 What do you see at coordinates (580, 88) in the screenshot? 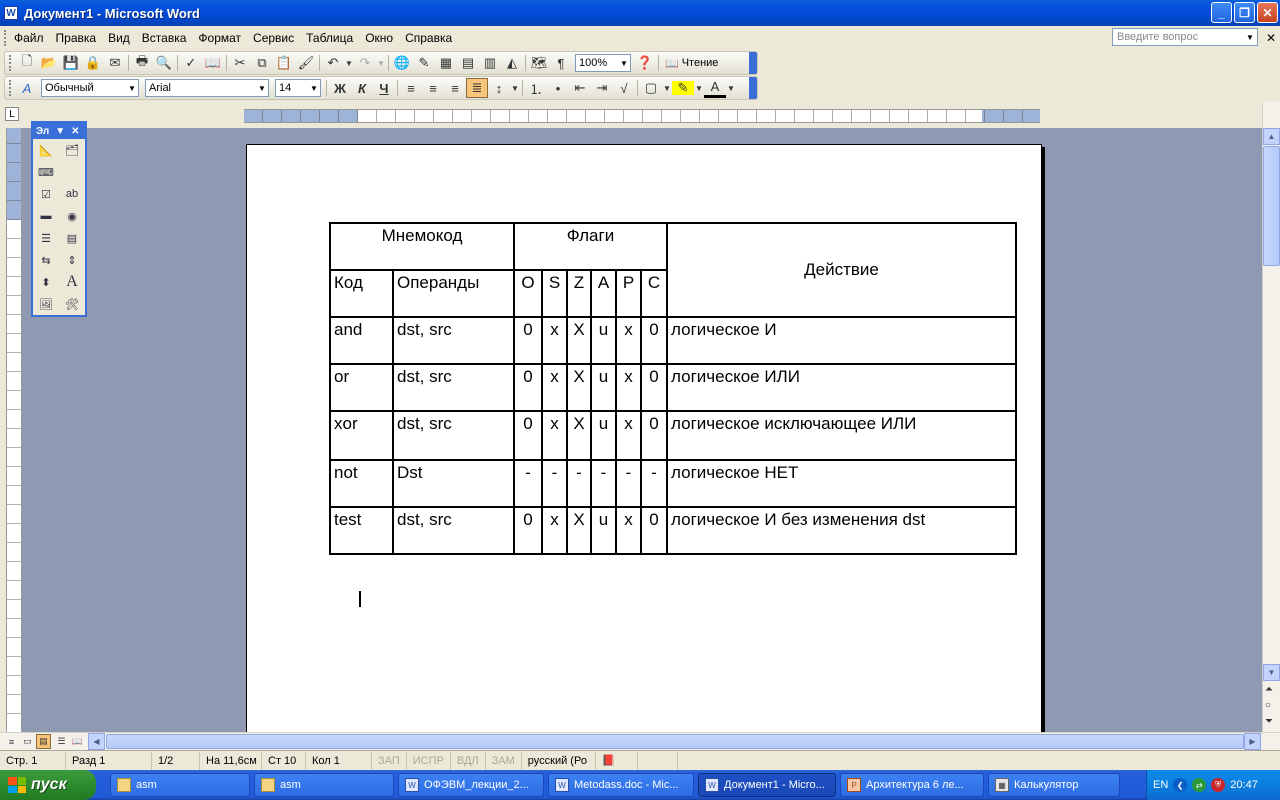
I see `decrease-indent-icon: ⇤` at bounding box center [580, 88].